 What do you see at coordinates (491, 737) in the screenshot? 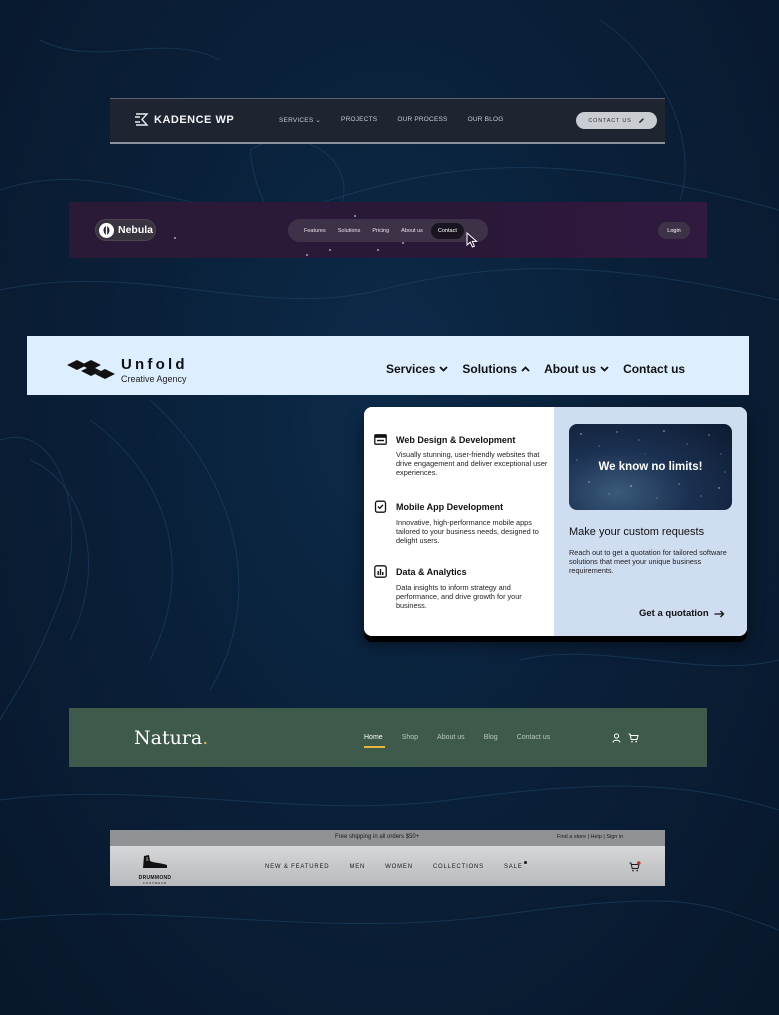
I see `natura-nav-blog: Blog` at bounding box center [491, 737].